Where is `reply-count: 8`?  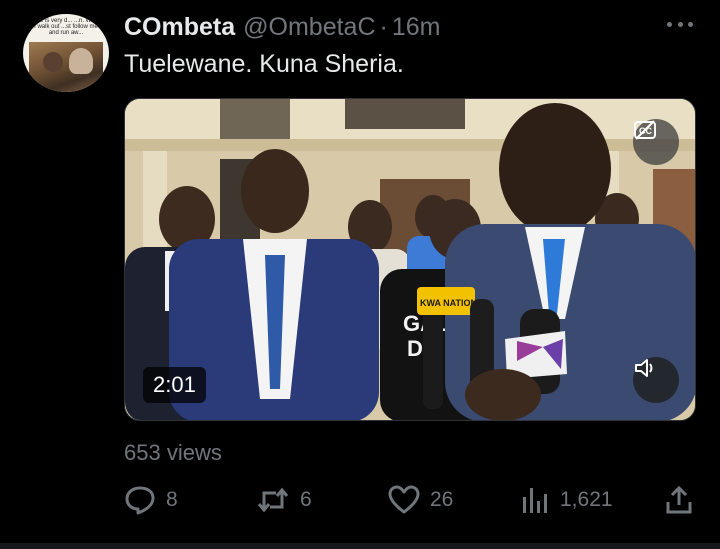
reply-count: 8 is located at coordinates (172, 499).